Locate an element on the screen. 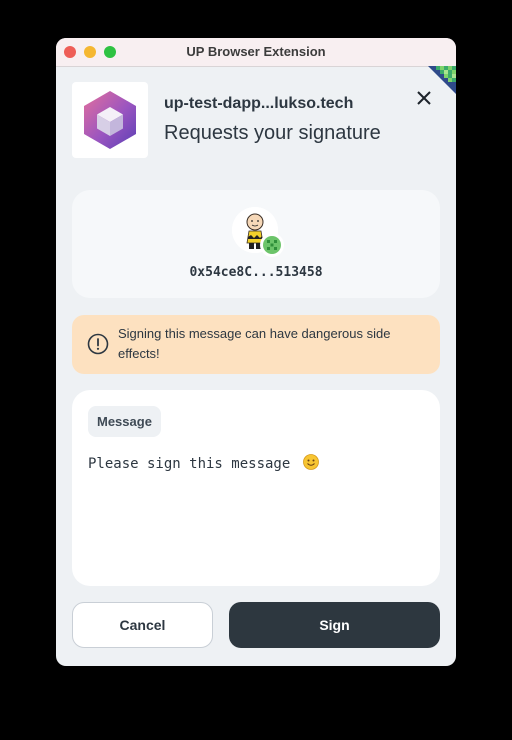  window-title: UP Browser Extension is located at coordinates (256, 51).